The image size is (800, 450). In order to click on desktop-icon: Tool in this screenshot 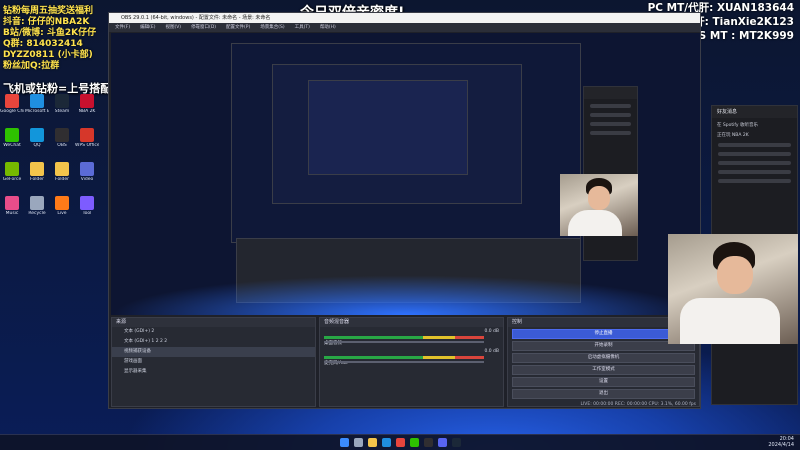, I will do `click(87, 210)`.